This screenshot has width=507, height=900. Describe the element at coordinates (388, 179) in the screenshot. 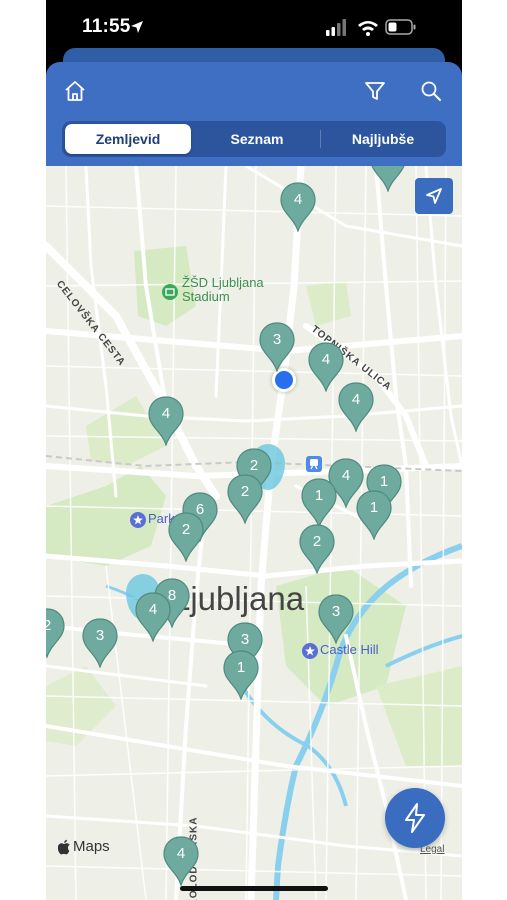

I see `map-pin` at that location.